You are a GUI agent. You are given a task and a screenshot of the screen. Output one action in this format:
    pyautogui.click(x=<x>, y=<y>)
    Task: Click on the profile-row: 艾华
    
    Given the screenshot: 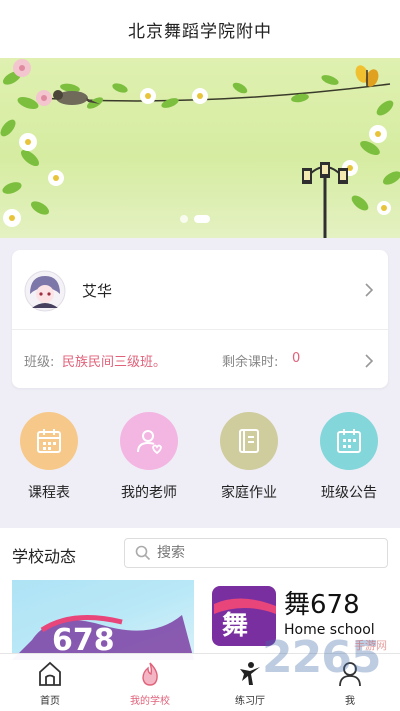 What is the action you would take?
    pyautogui.click(x=200, y=290)
    